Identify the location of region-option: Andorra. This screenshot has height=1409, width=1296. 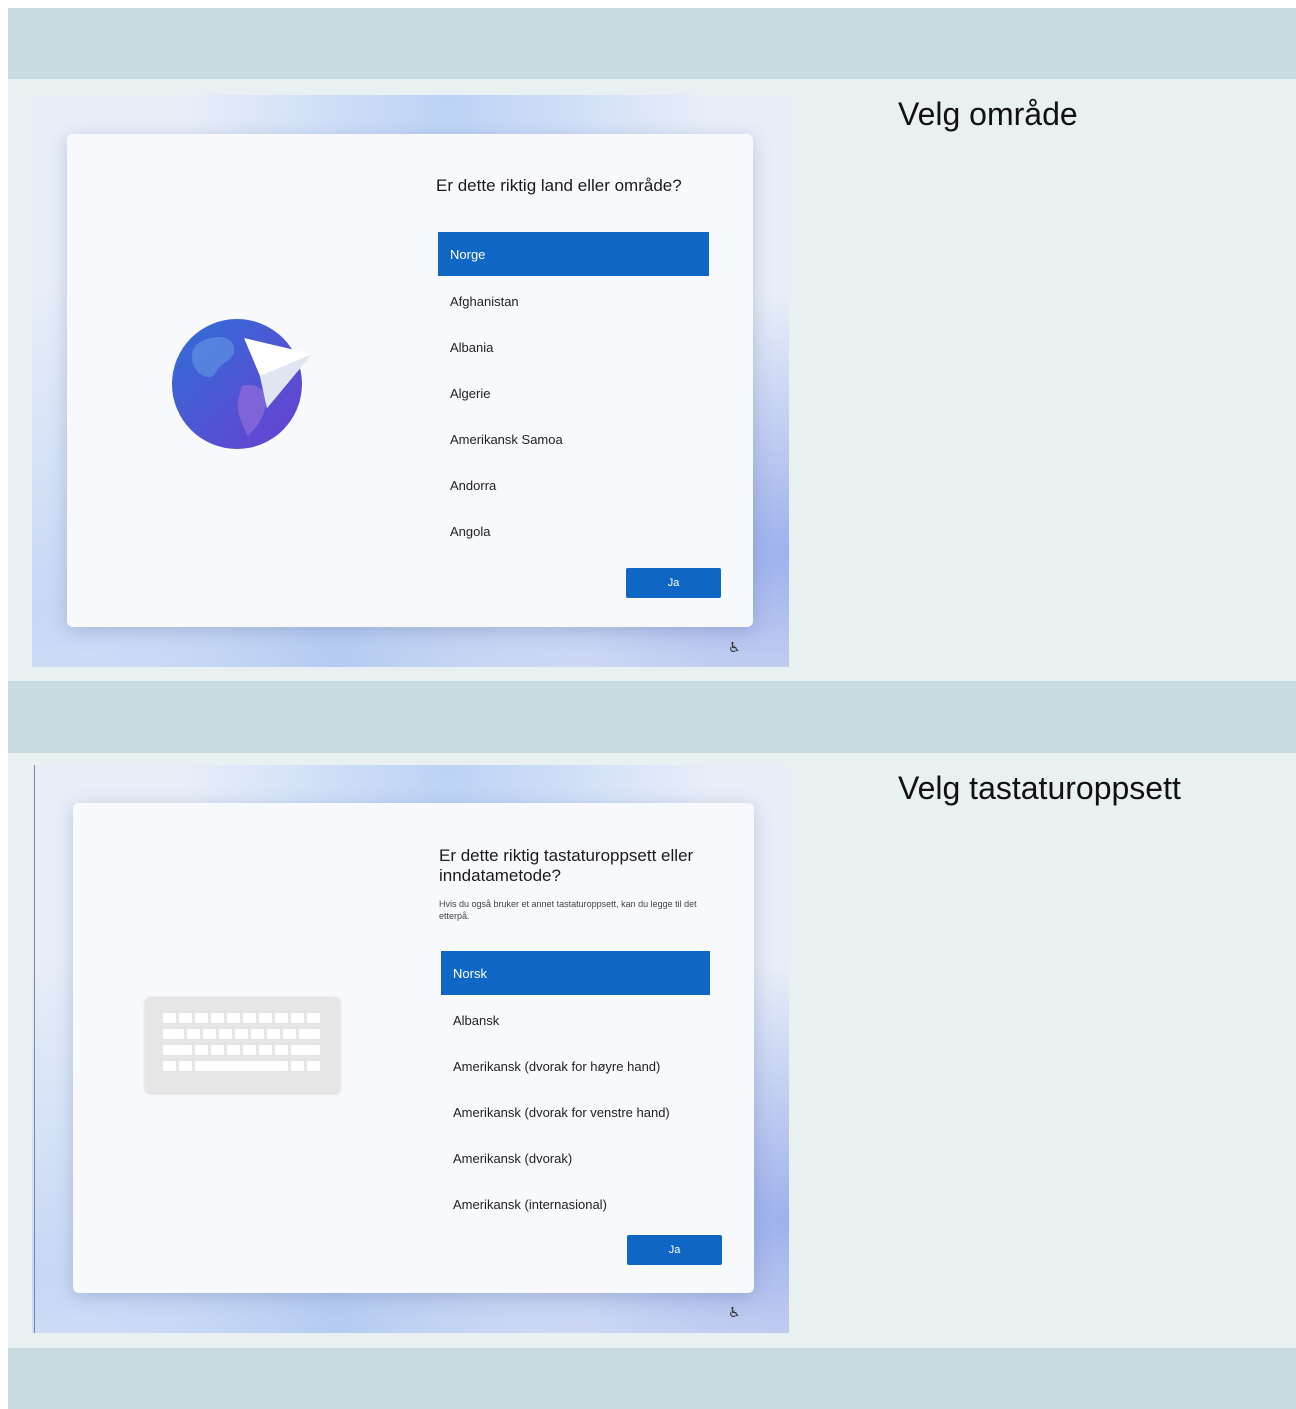
(573, 485).